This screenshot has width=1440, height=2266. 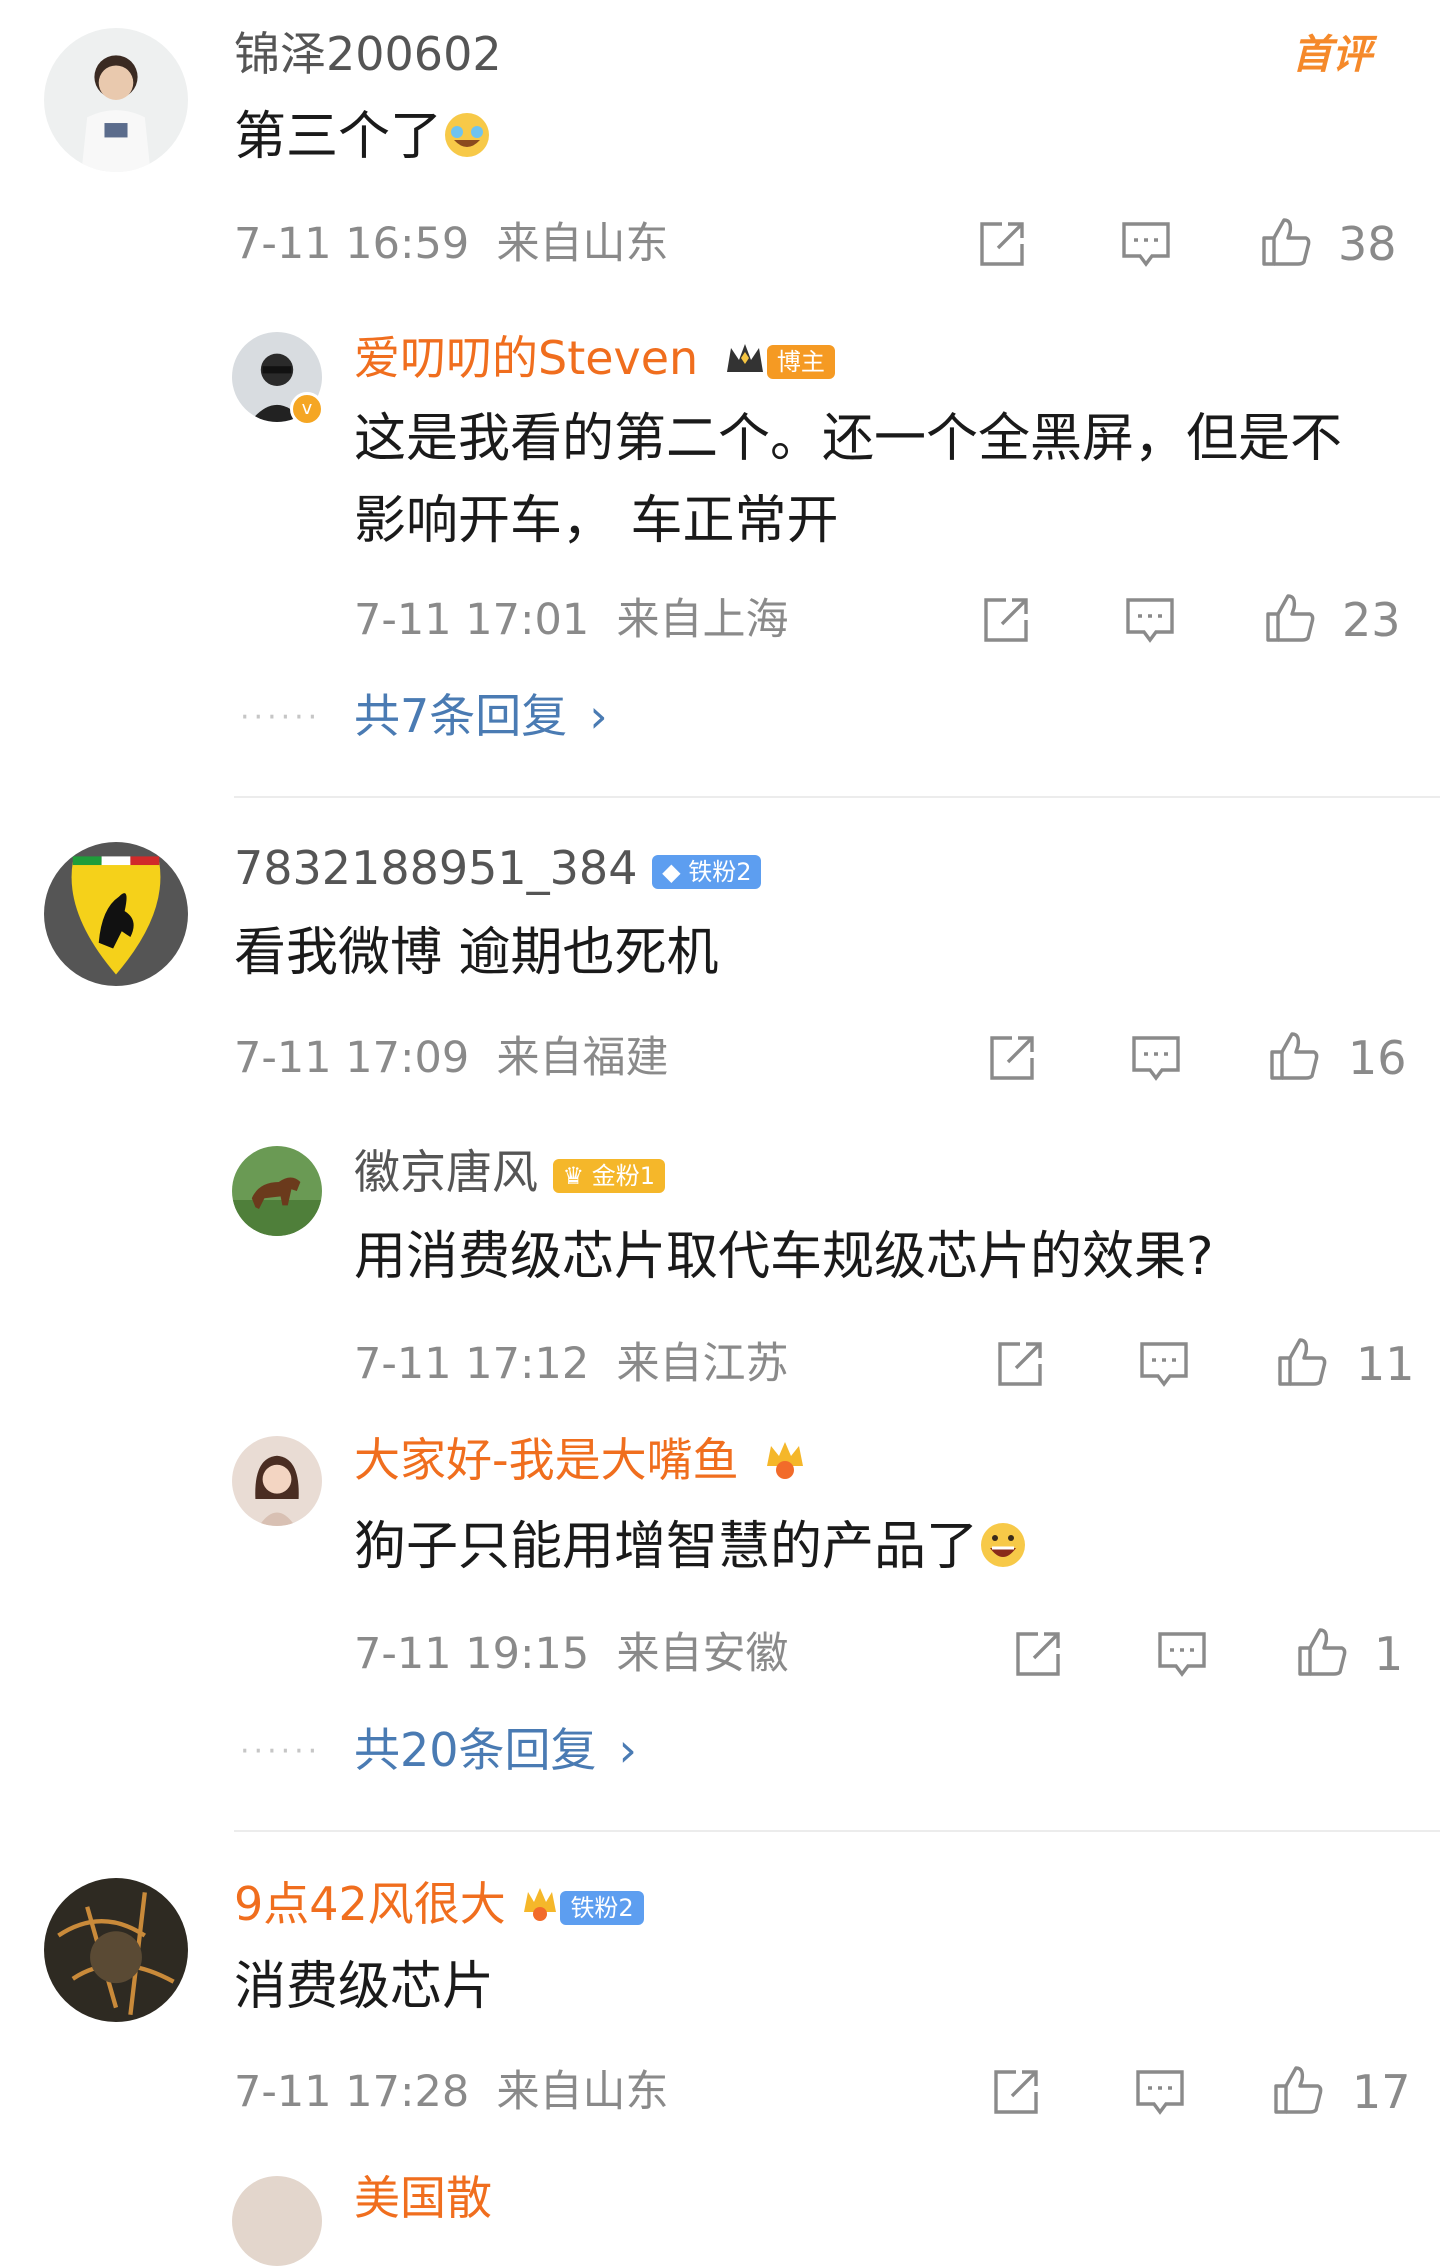 I want to click on fan-badge: ◆ 铁粉2, so click(x=707, y=871).